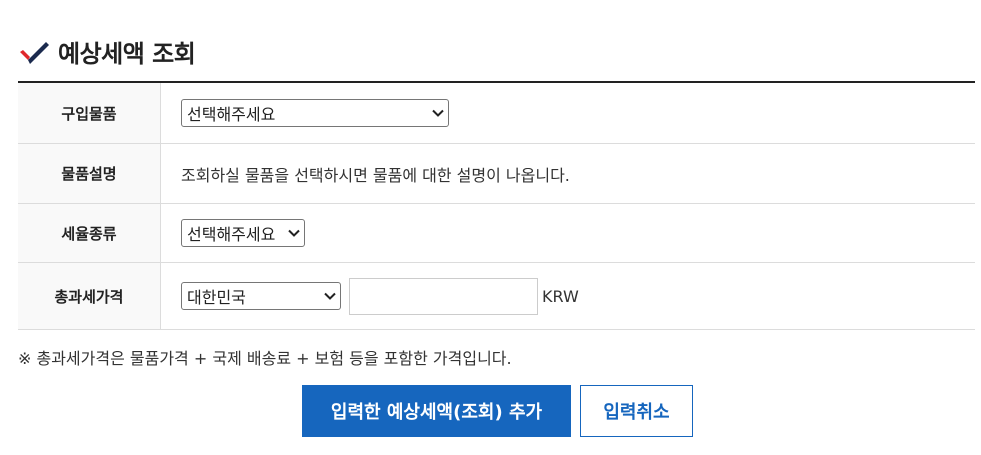 The height and width of the screenshot is (455, 981). What do you see at coordinates (636, 411) in the screenshot?
I see `cancel-input-button: 입력취소` at bounding box center [636, 411].